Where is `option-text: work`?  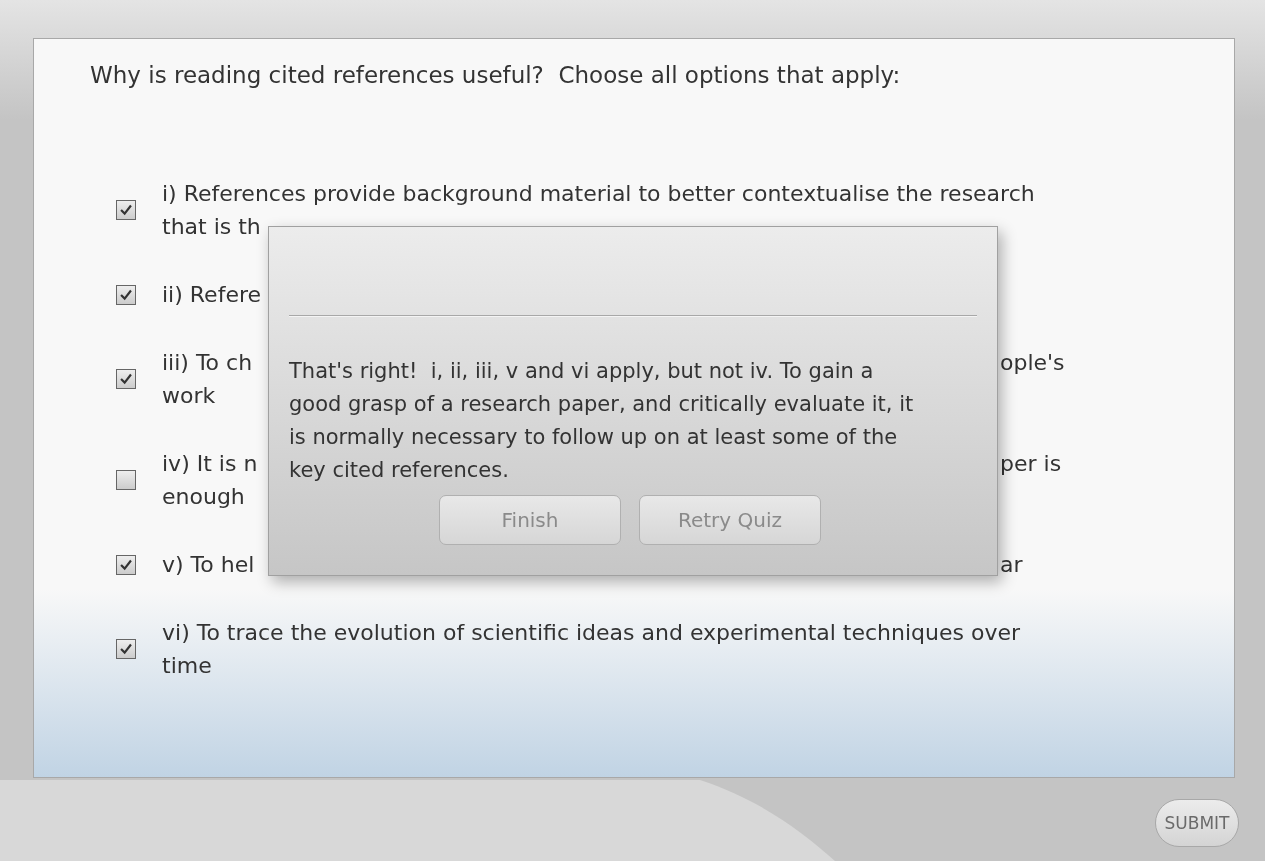 option-text: work is located at coordinates (189, 396).